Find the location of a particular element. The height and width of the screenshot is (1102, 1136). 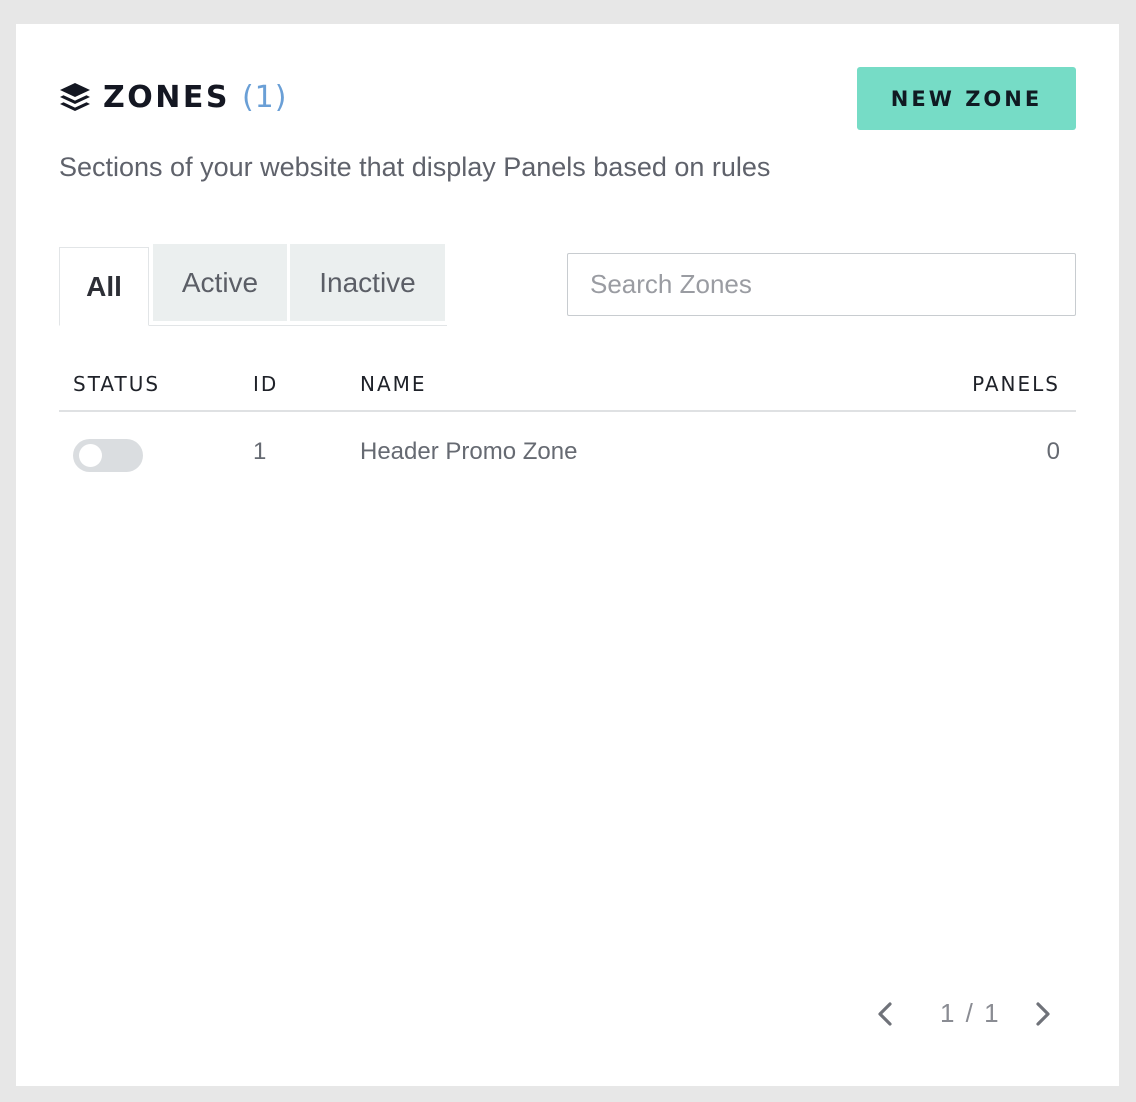

zone-count: (1) is located at coordinates (264, 97).